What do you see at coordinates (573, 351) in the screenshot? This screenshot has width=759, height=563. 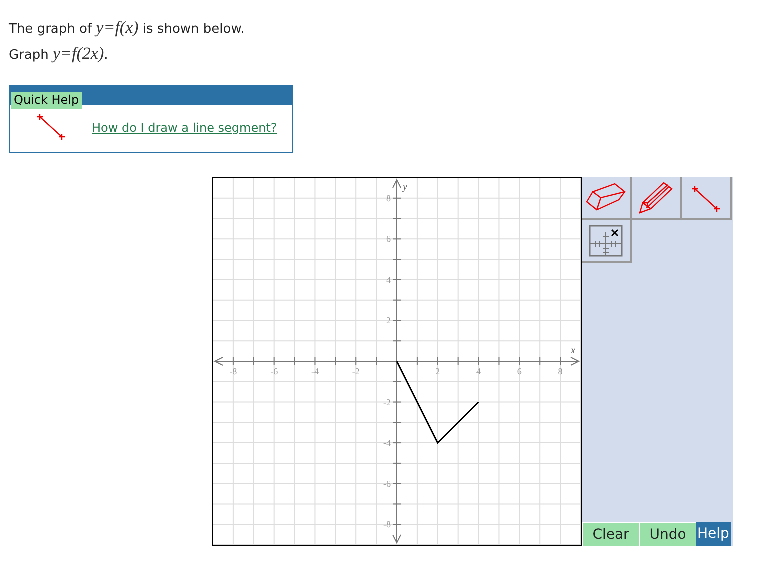 I see `x-axis-label: x` at bounding box center [573, 351].